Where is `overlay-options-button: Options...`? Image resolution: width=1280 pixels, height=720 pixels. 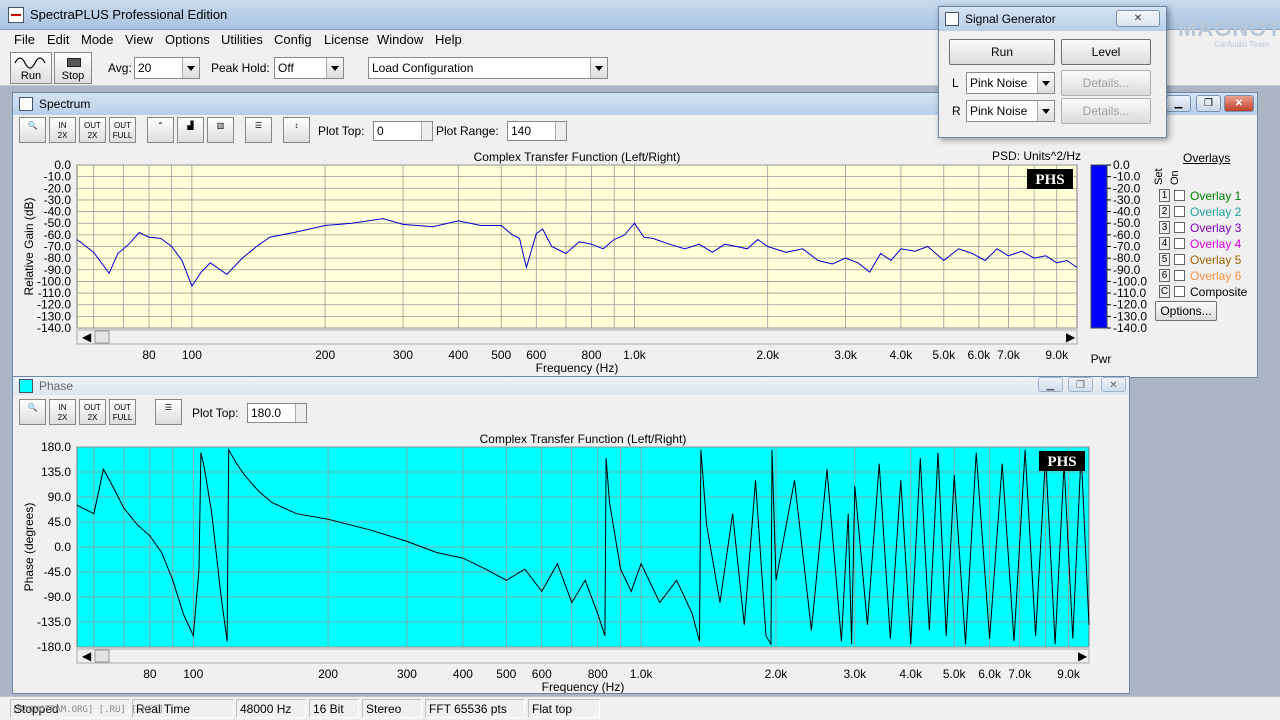
overlay-options-button: Options... is located at coordinates (1186, 311).